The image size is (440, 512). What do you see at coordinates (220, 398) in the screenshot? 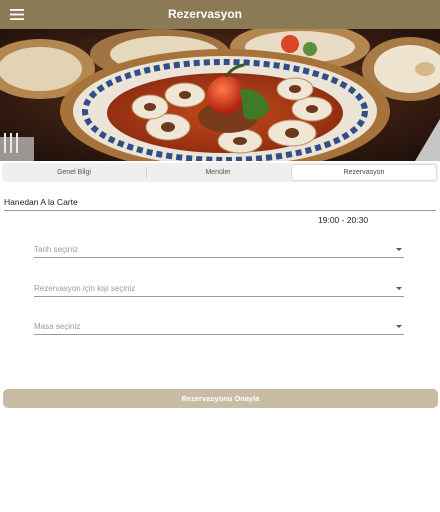
I see `confirm-reservation-button: Rezervasyonu Onayla` at bounding box center [220, 398].